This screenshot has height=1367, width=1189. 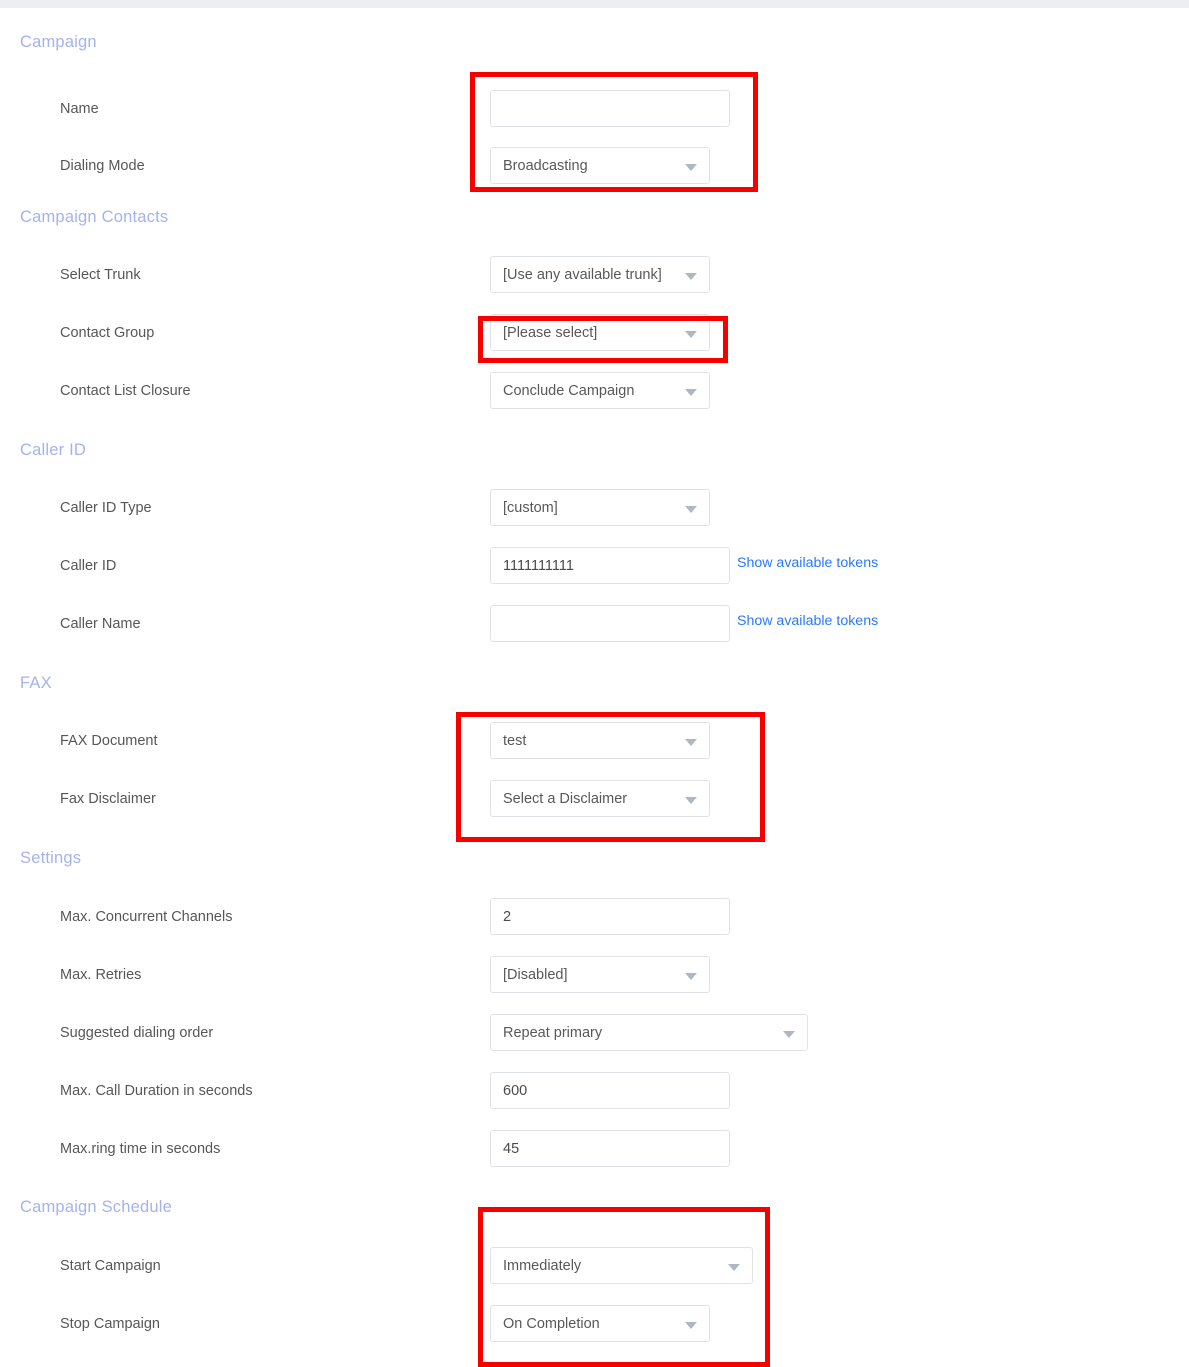 What do you see at coordinates (610, 1090) in the screenshot?
I see `max-call-duration-input` at bounding box center [610, 1090].